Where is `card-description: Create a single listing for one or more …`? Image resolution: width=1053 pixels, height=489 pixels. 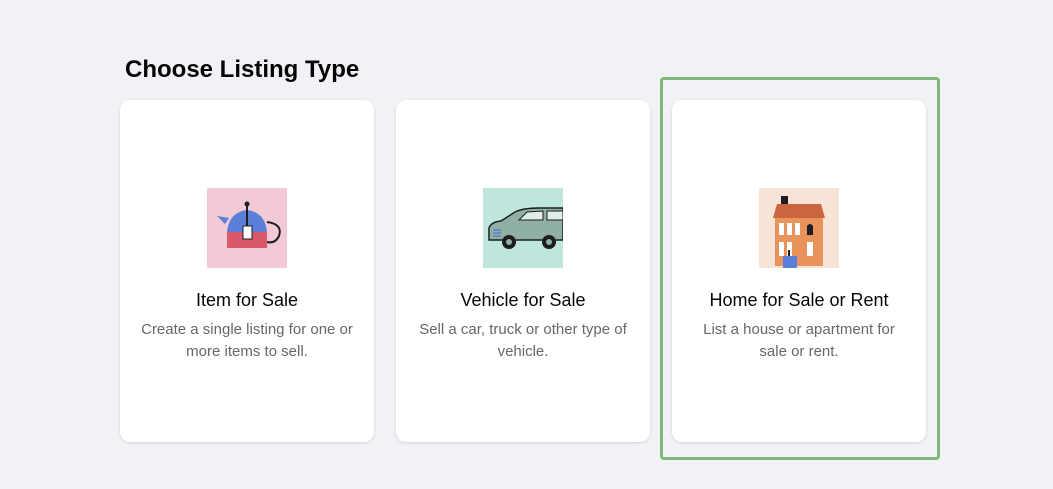 card-description: Create a single listing for one or more … is located at coordinates (247, 340).